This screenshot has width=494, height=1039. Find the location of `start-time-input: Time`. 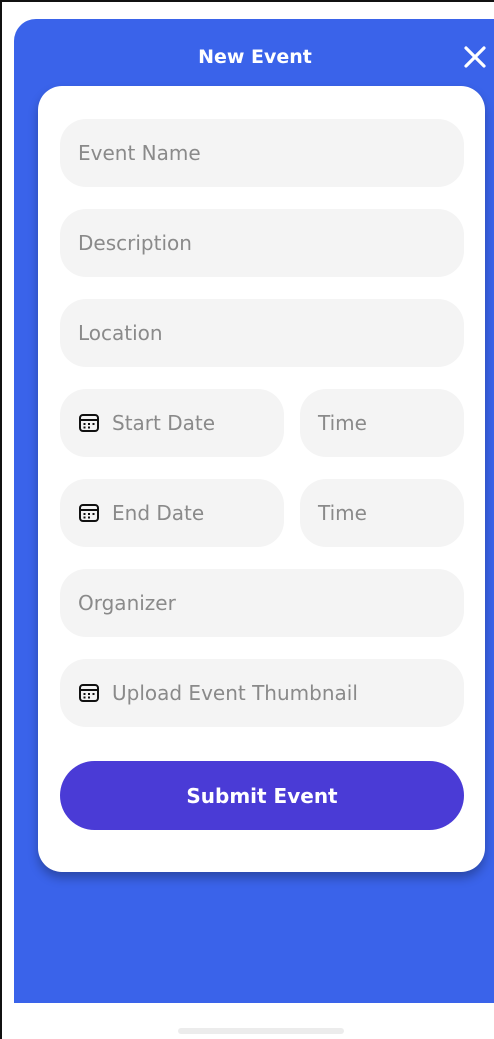

start-time-input: Time is located at coordinates (382, 423).